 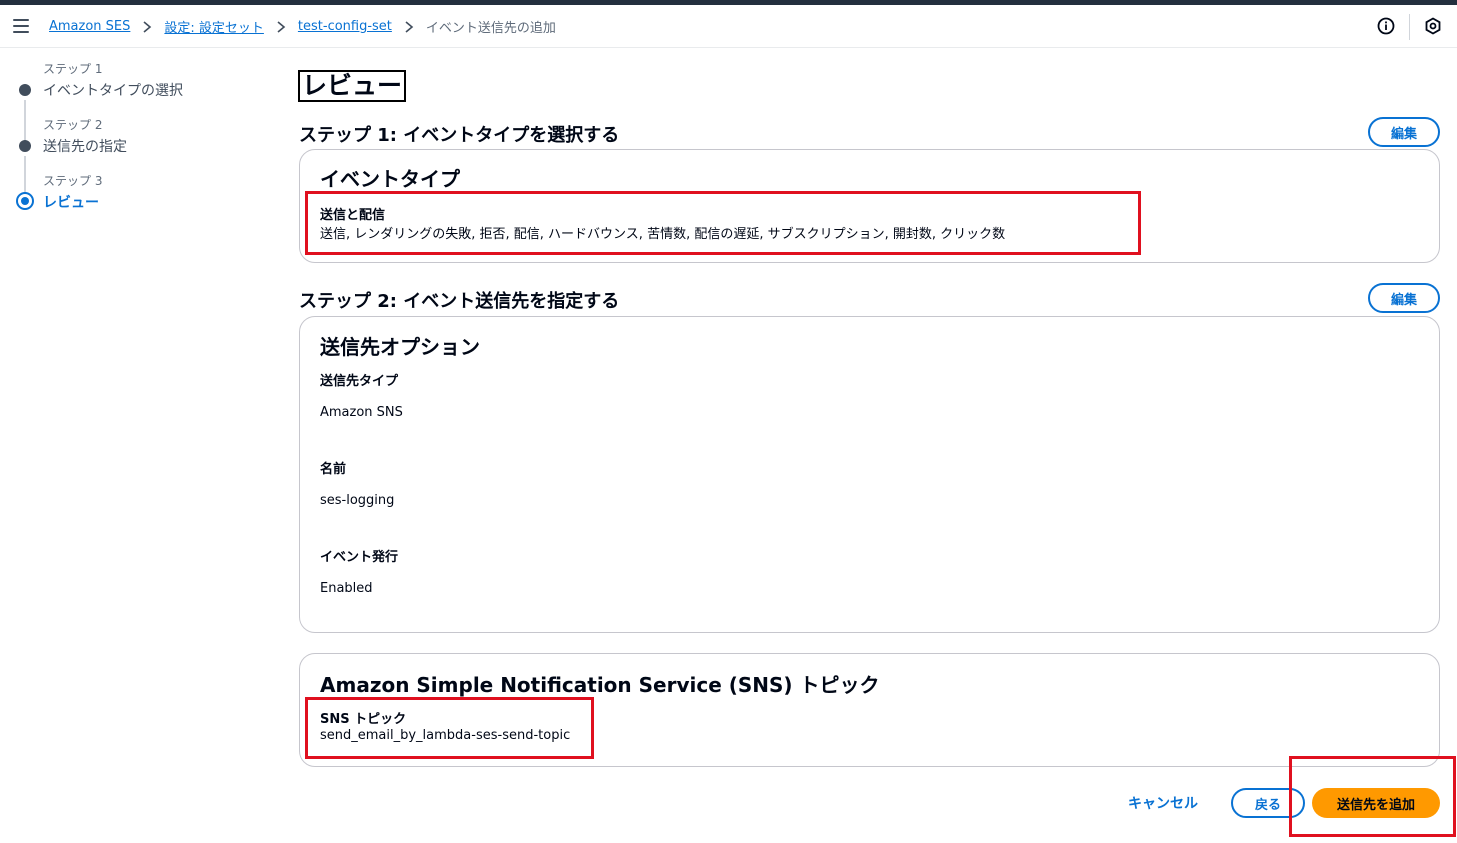 What do you see at coordinates (390, 179) in the screenshot?
I see `event-type-card-title: イベントタイプ` at bounding box center [390, 179].